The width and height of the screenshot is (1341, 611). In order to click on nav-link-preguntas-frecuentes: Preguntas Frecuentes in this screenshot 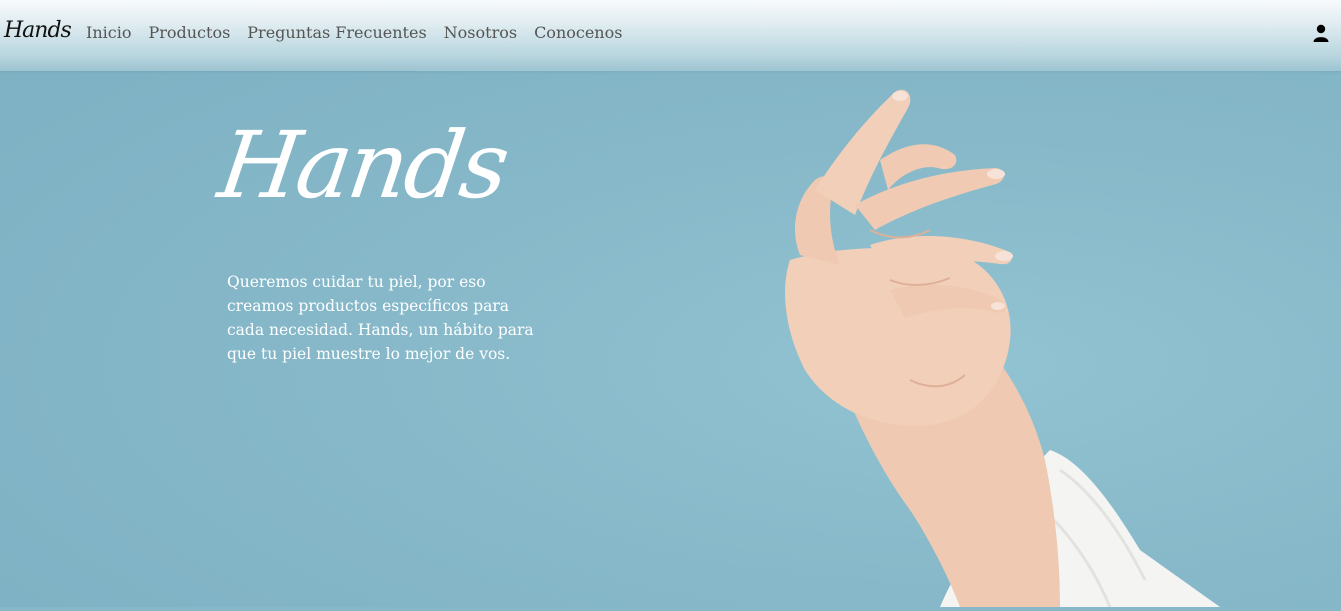, I will do `click(336, 32)`.